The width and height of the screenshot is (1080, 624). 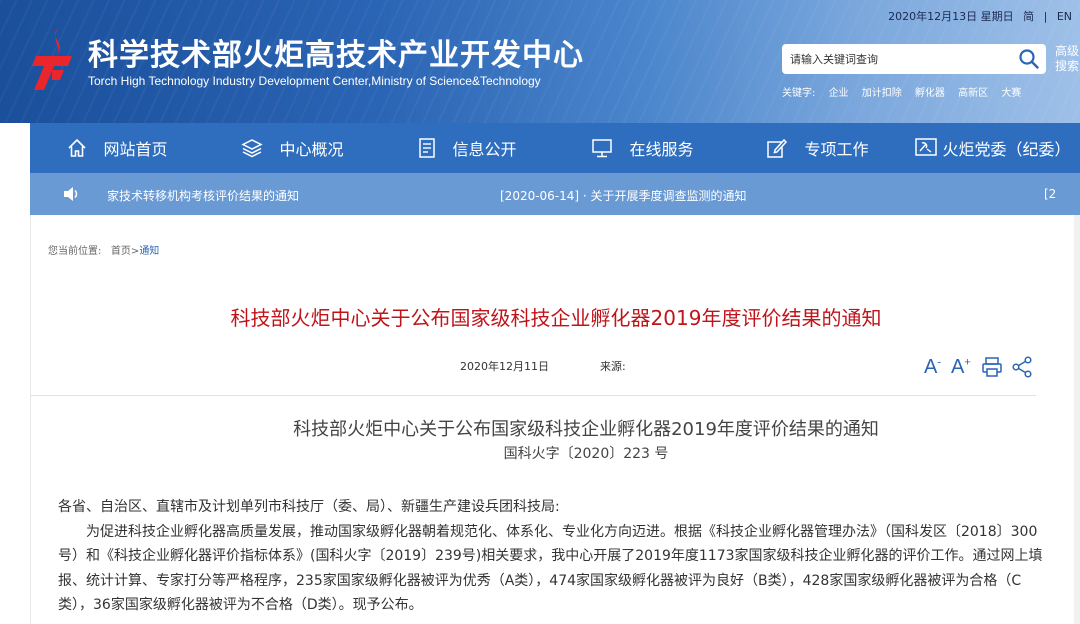 I want to click on nav-item-online-service: 在线服务, so click(x=642, y=148).